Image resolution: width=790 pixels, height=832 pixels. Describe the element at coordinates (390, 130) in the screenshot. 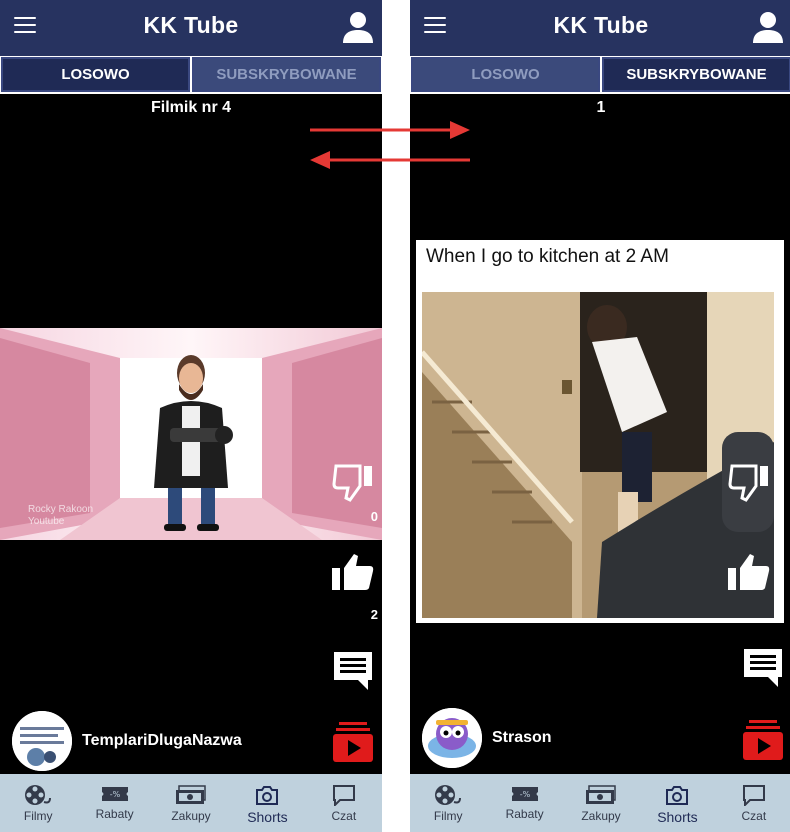

I see `arrow-right-icon` at that location.